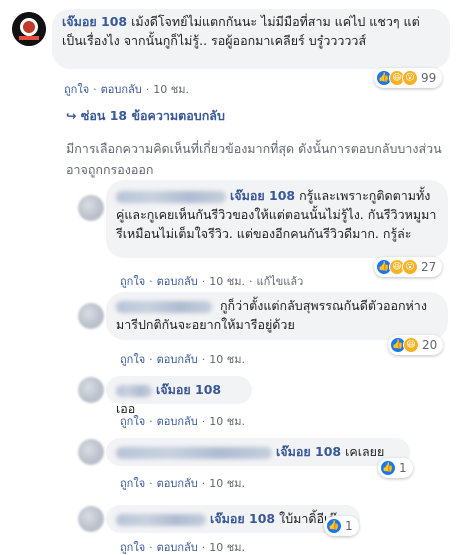  Describe the element at coordinates (152, 115) in the screenshot. I see `hide-replies-label: ซ่อน 18 ข้อความตอบกลับ` at that location.